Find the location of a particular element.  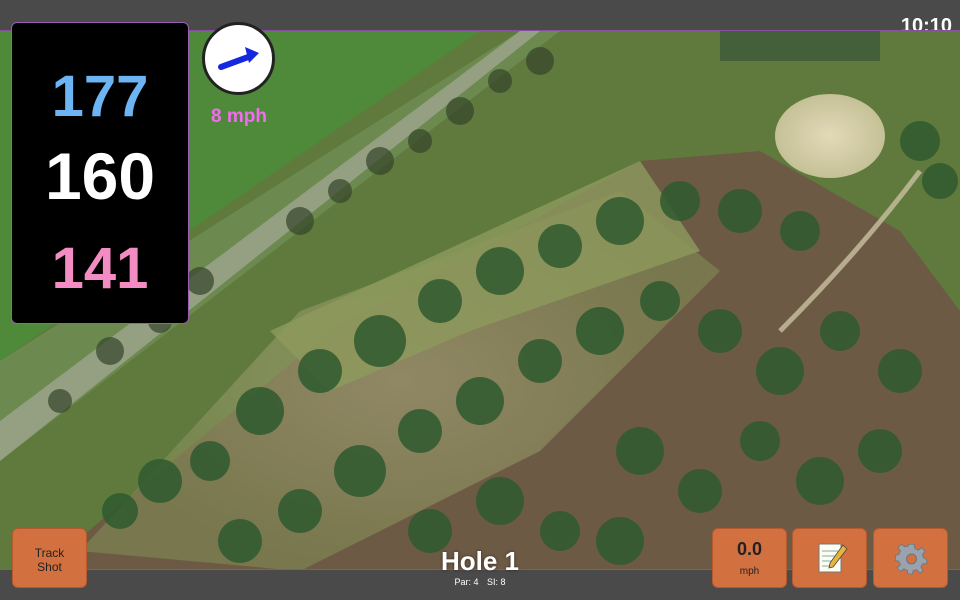

wind-speed: 8 mph is located at coordinates (239, 116).